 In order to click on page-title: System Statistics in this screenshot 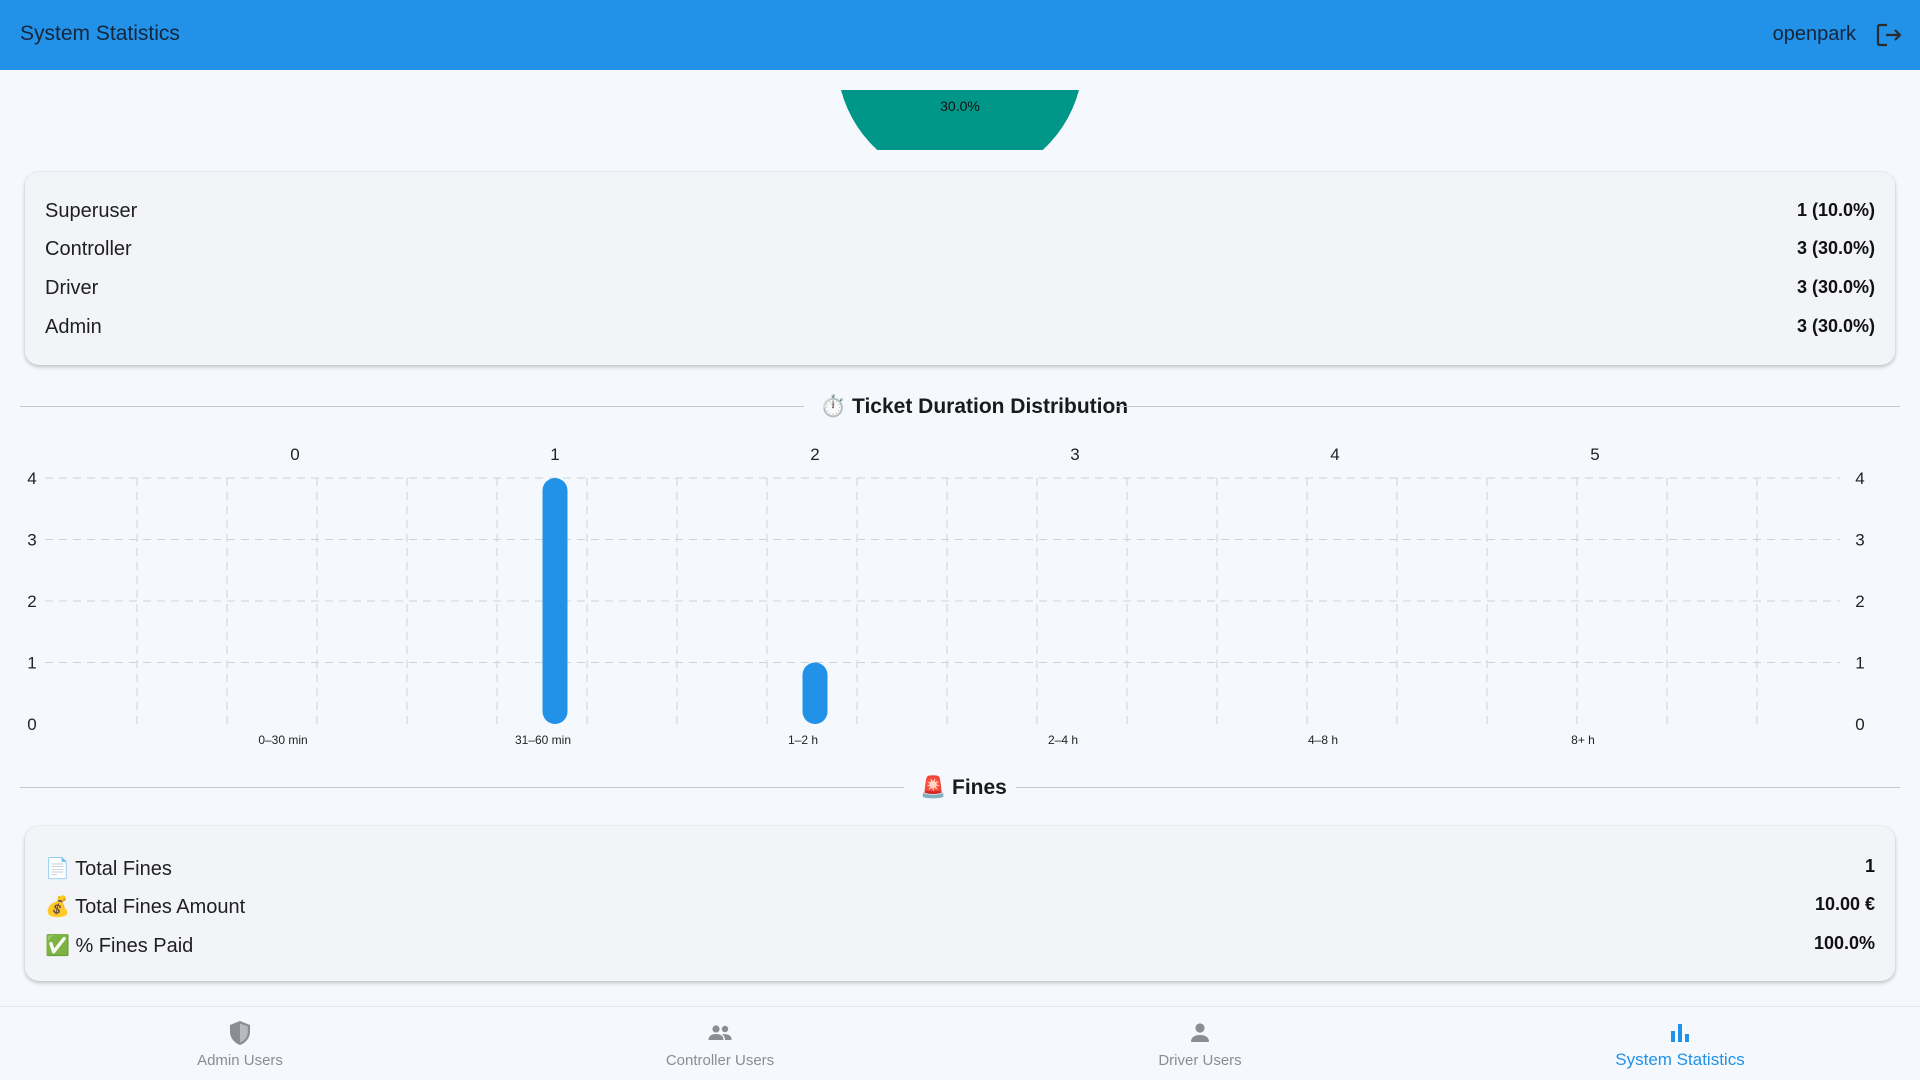, I will do `click(100, 33)`.